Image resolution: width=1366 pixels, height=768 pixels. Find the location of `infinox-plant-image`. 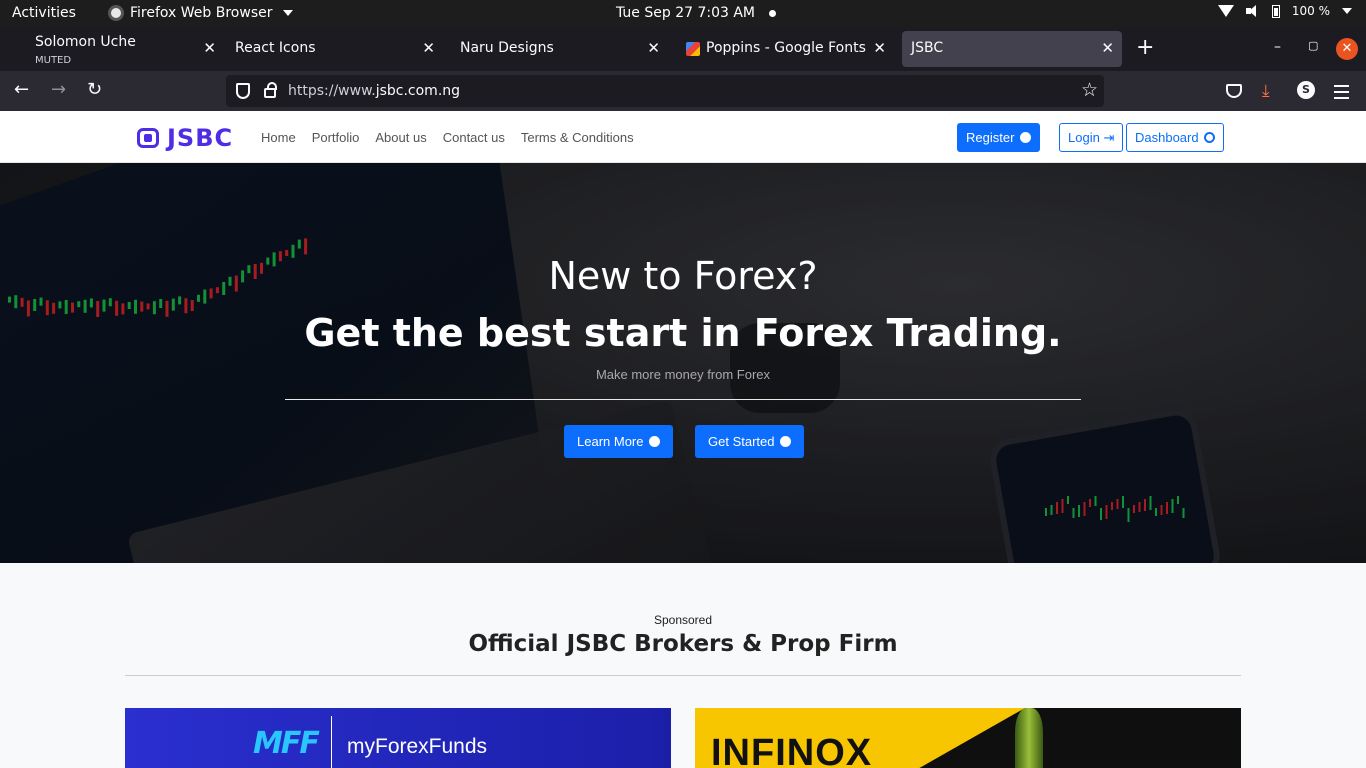

infinox-plant-image is located at coordinates (1029, 738).